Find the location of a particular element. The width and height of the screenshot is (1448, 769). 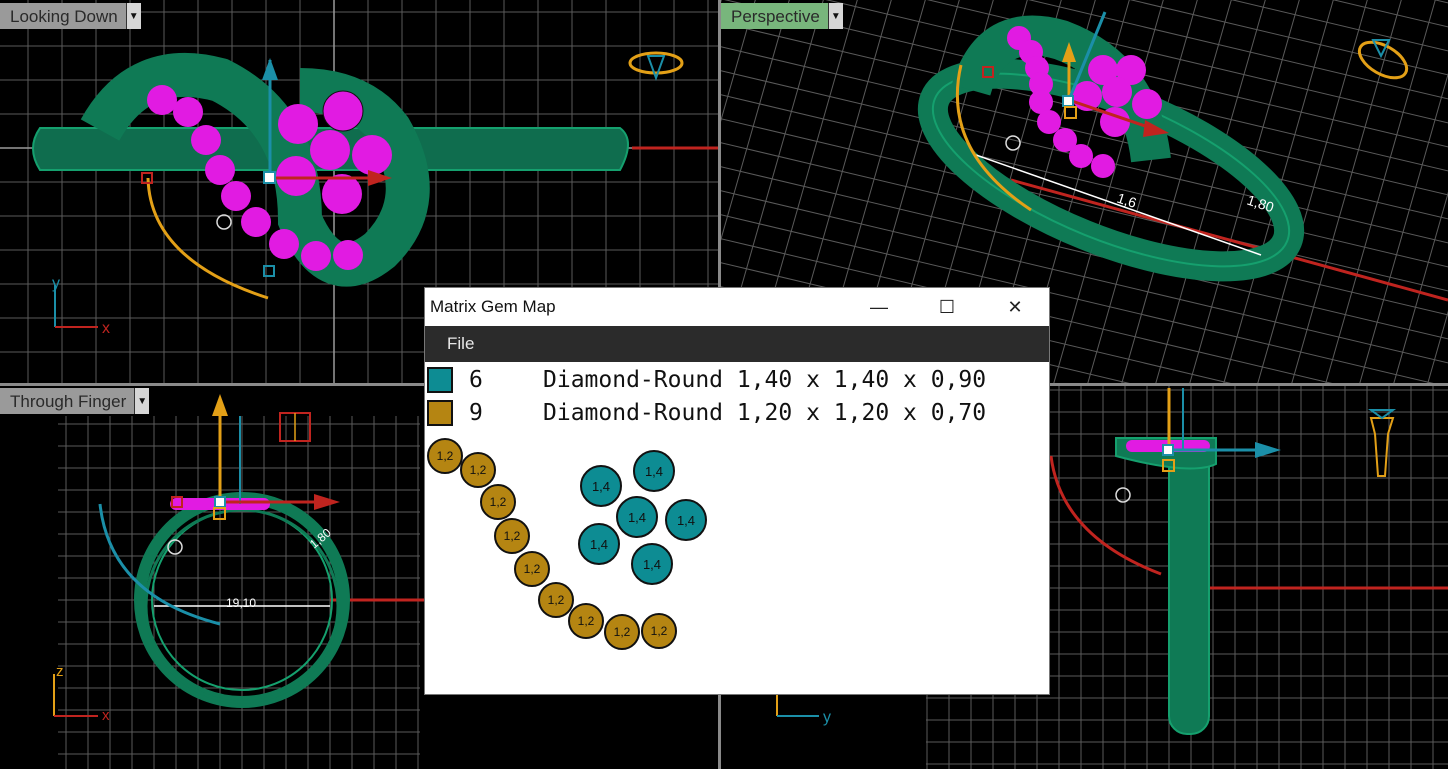

gem-description: Diamond-Round 1,40 x 1,40 x 0,90 is located at coordinates (765, 380).